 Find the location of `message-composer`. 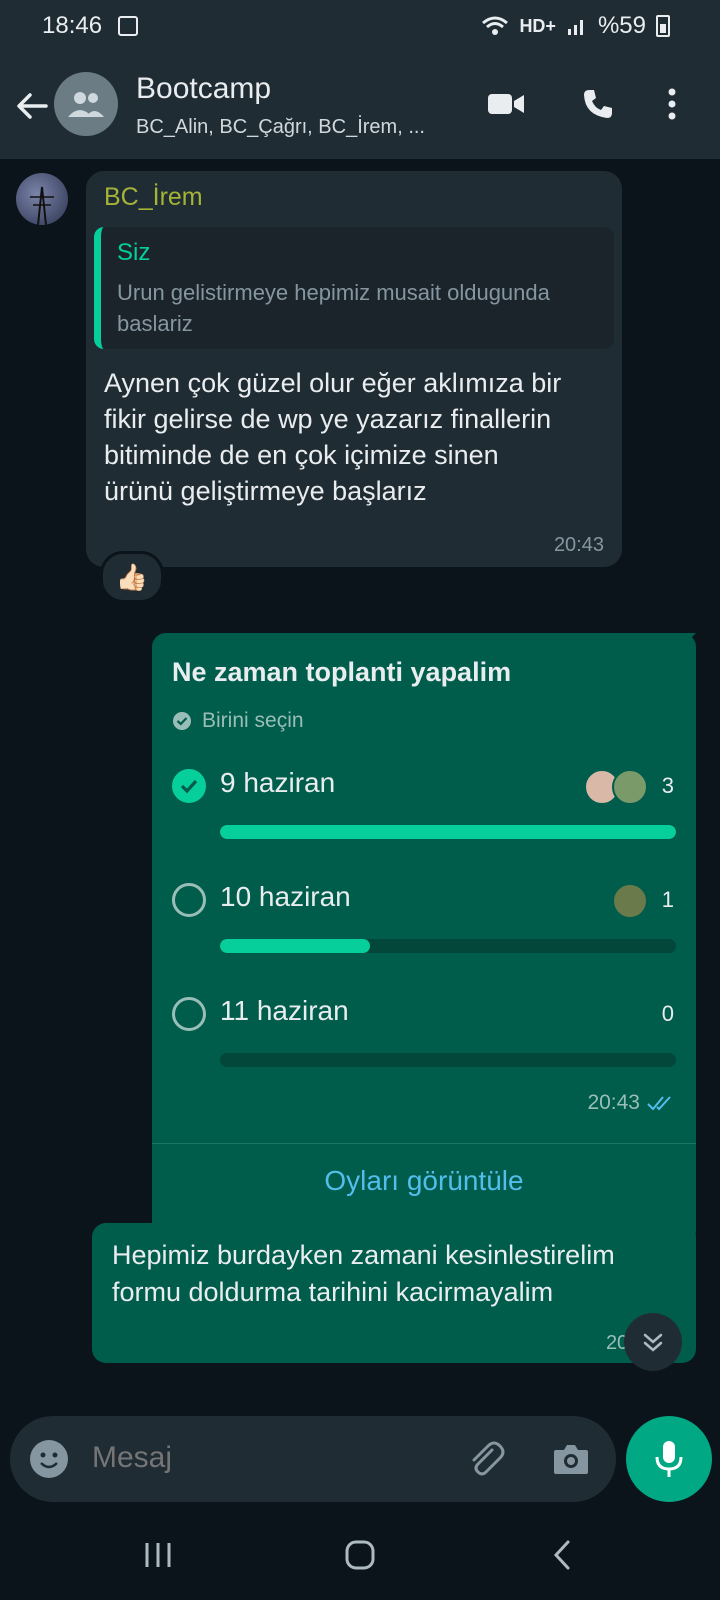

message-composer is located at coordinates (313, 1459).